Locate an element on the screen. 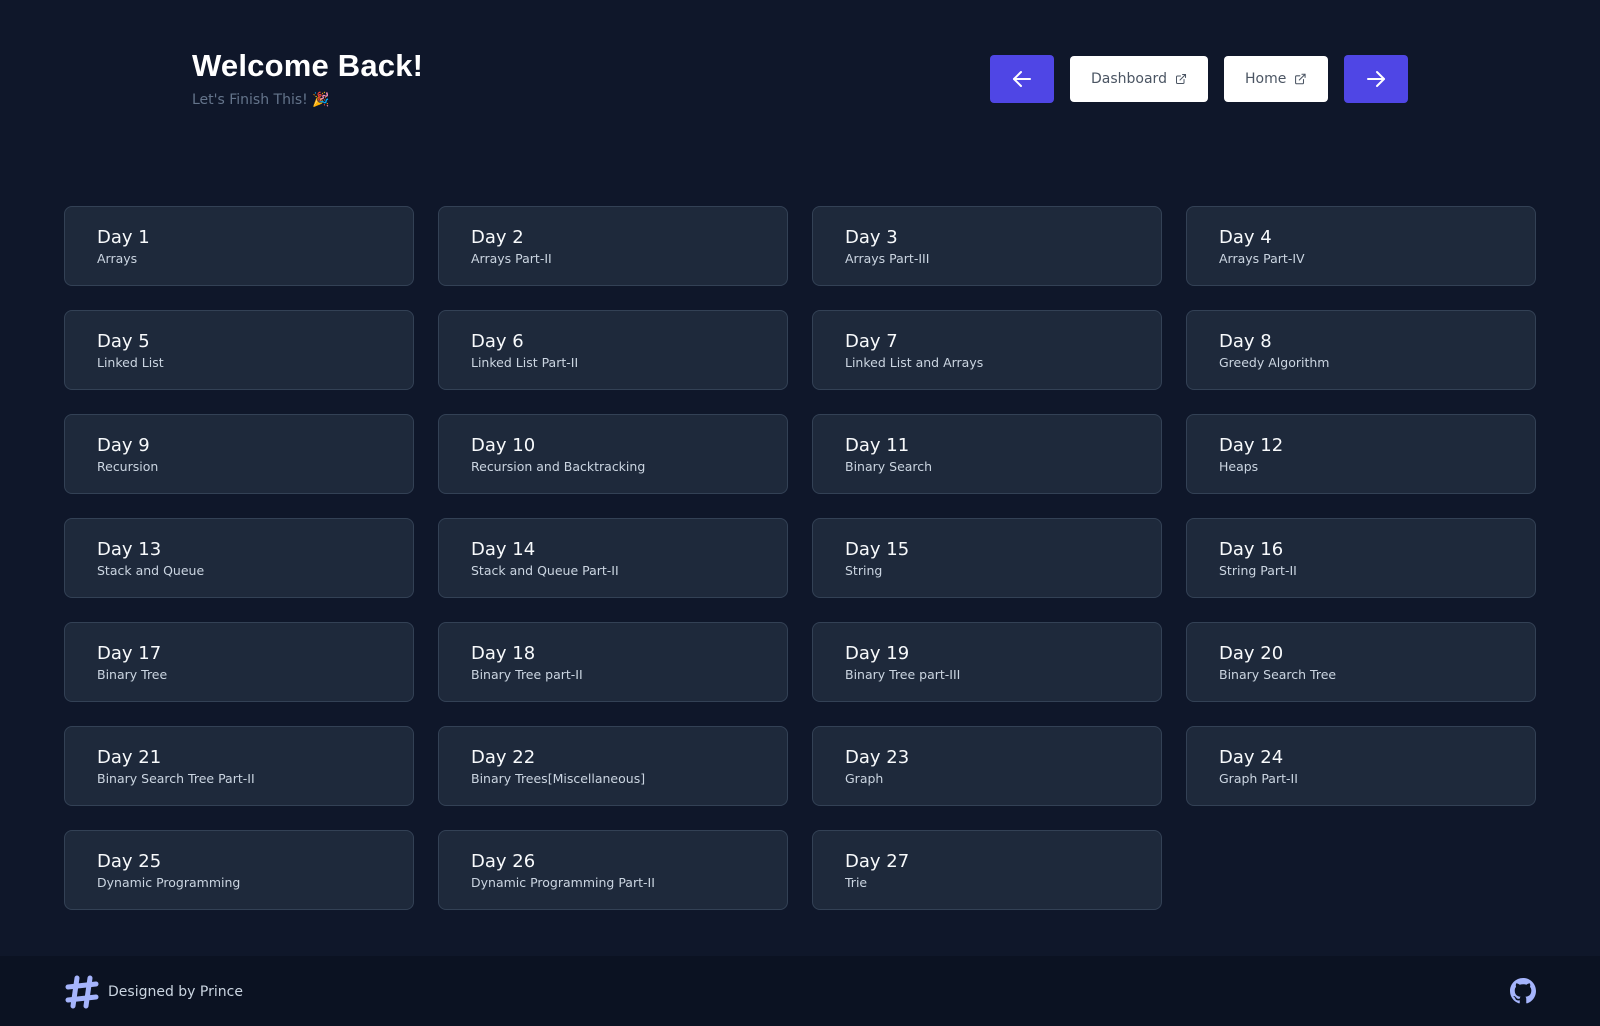 The height and width of the screenshot is (1026, 1600). day-number: Day 7 is located at coordinates (871, 341).